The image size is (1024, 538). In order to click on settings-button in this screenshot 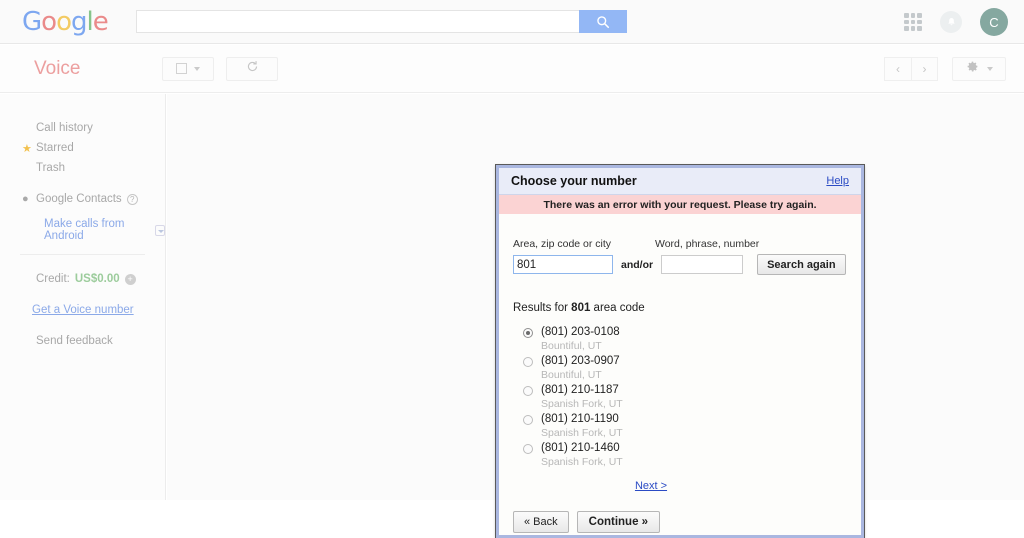, I will do `click(979, 69)`.